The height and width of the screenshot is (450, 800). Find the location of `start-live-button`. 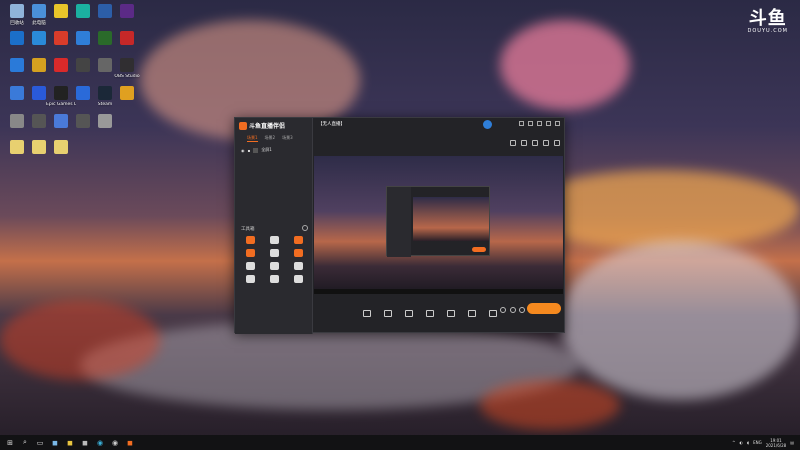

start-live-button is located at coordinates (544, 308).